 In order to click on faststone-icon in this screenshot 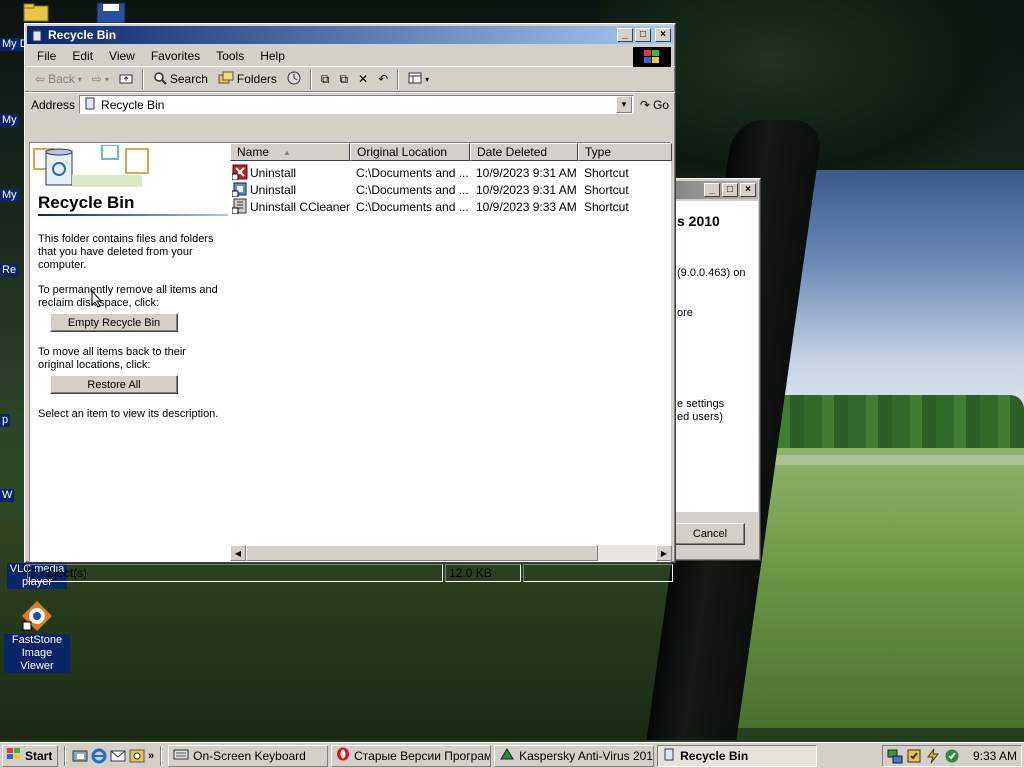, I will do `click(37, 616)`.